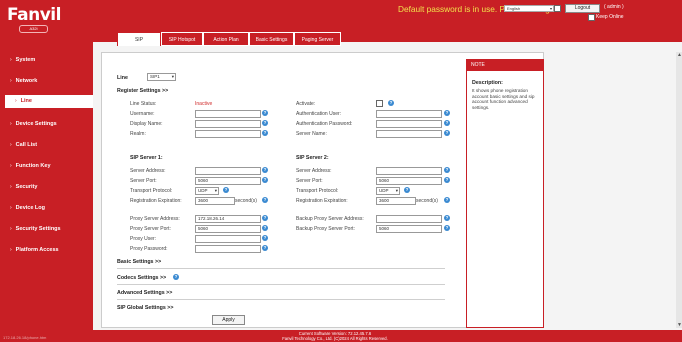 This screenshot has width=682, height=342. What do you see at coordinates (215, 201) in the screenshot?
I see `server1-expiration-input: 3600` at bounding box center [215, 201].